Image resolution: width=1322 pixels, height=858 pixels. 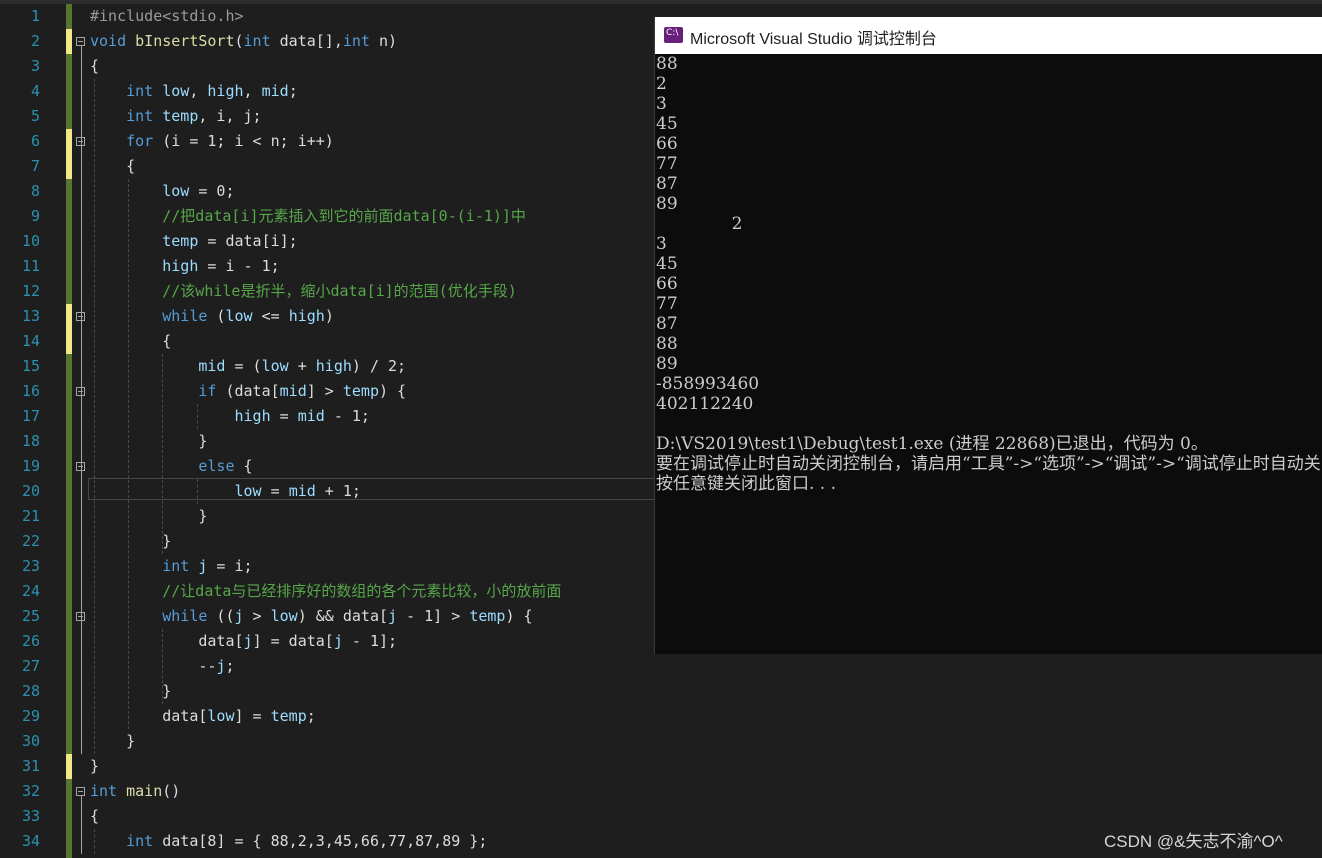 I want to click on console-output-line: 88, so click(x=667, y=344).